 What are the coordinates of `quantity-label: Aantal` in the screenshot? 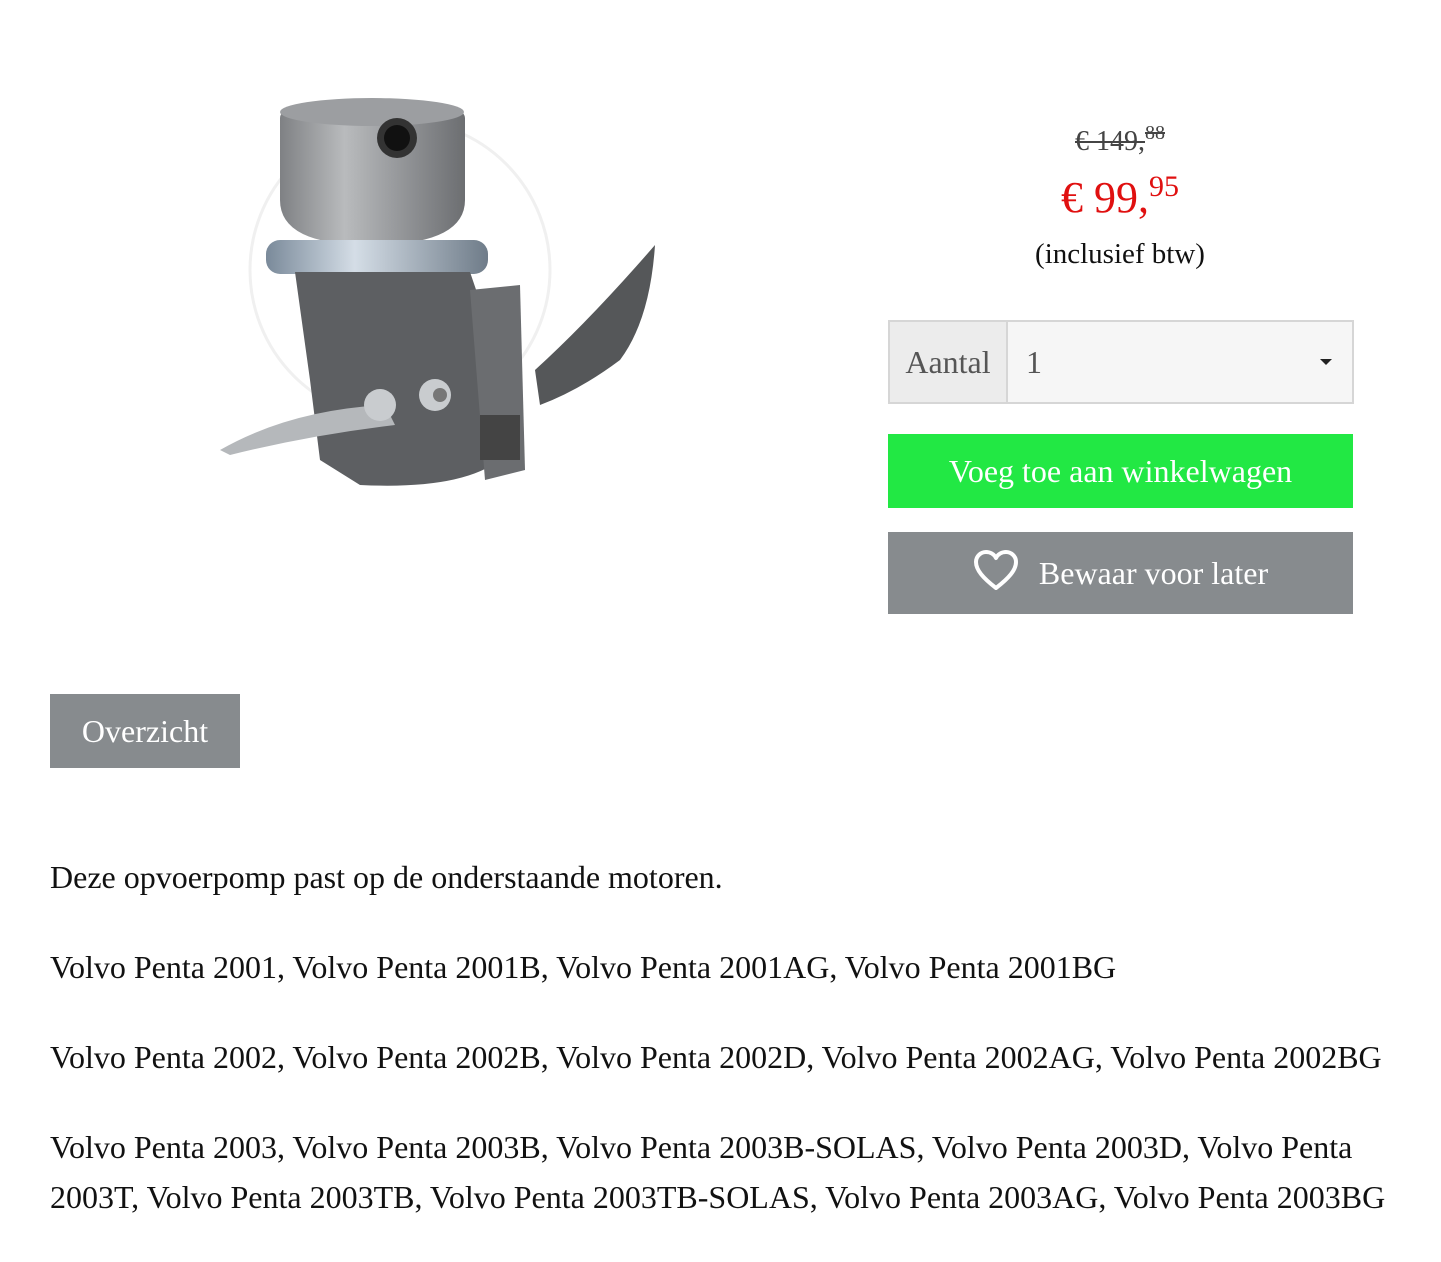 It's located at (949, 362).